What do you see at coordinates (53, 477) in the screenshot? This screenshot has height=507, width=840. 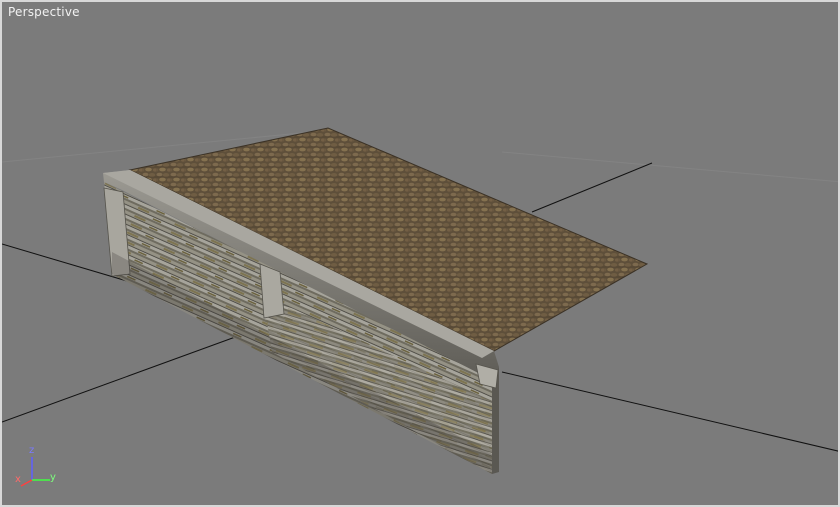 I see `axis-y-label: y` at bounding box center [53, 477].